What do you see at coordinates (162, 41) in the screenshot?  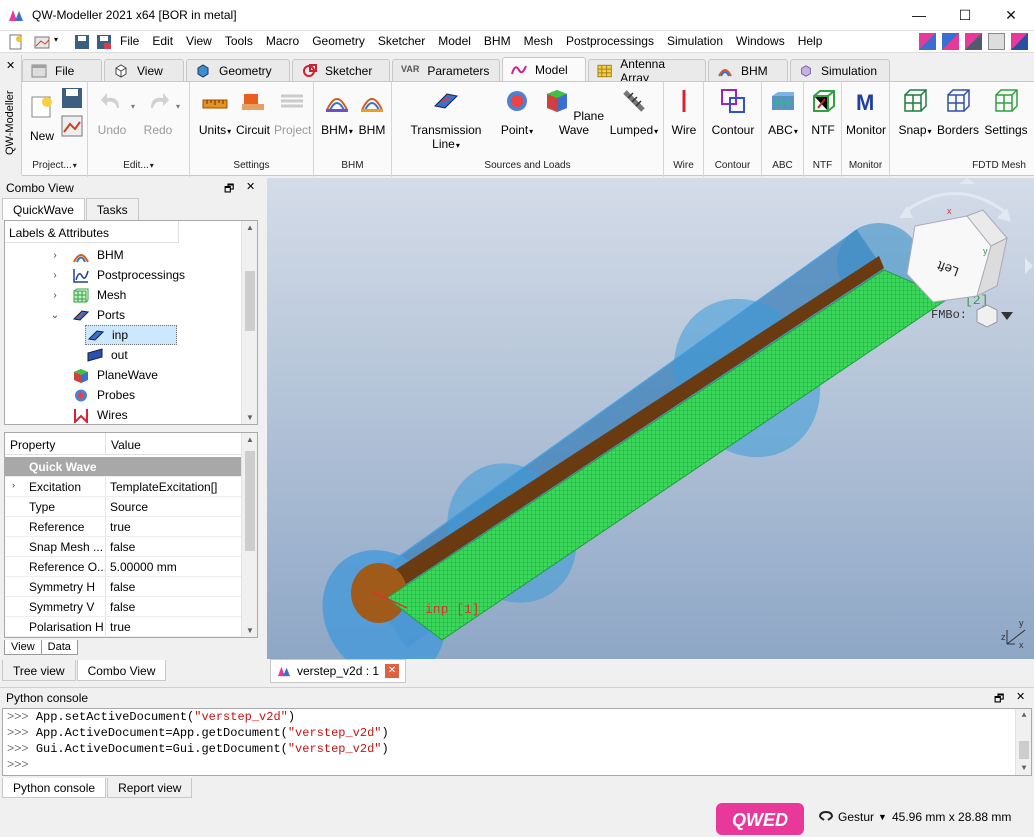 I see `menu-edit: Edit` at bounding box center [162, 41].